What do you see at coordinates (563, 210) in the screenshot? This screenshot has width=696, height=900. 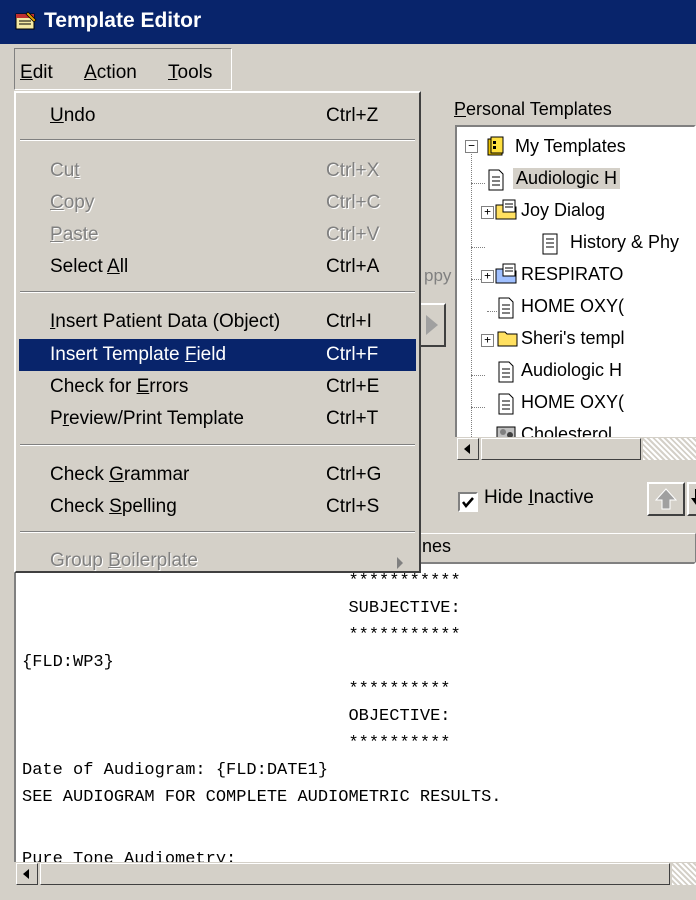 I see `tree-item-joy-dialog: Joy Dialog` at bounding box center [563, 210].